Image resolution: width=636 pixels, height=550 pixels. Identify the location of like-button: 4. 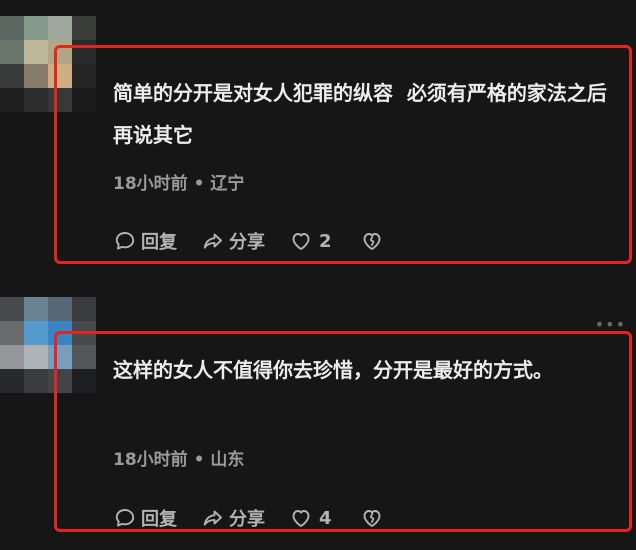
(310, 518).